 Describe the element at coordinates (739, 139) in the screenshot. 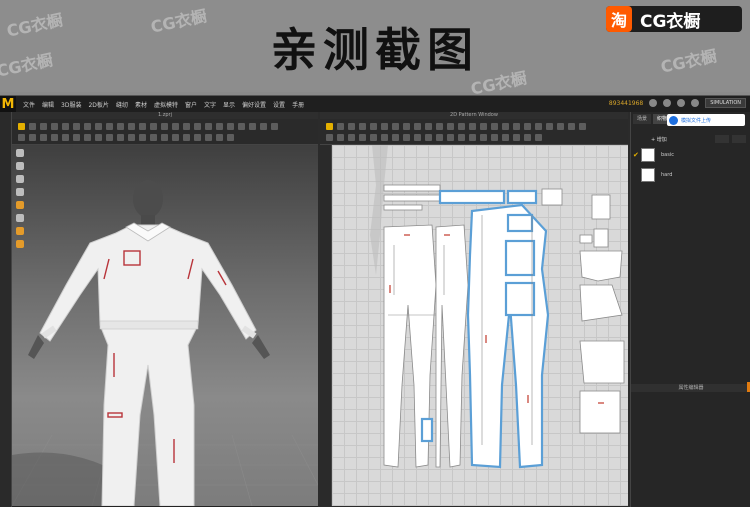

I see `delete-button` at that location.